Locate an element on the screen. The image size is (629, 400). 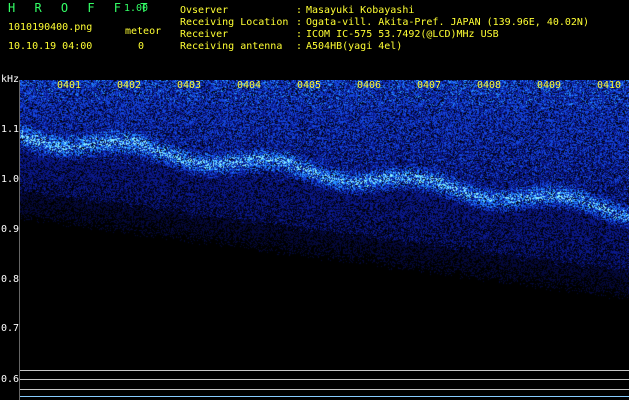
location-label: Receiving Location is located at coordinates (234, 22).